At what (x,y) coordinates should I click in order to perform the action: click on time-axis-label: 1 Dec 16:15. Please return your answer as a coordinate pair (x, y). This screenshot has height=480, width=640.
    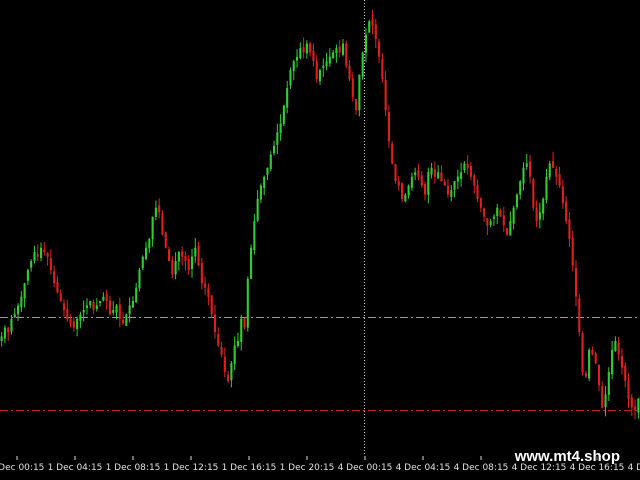
    Looking at the image, I should click on (249, 468).